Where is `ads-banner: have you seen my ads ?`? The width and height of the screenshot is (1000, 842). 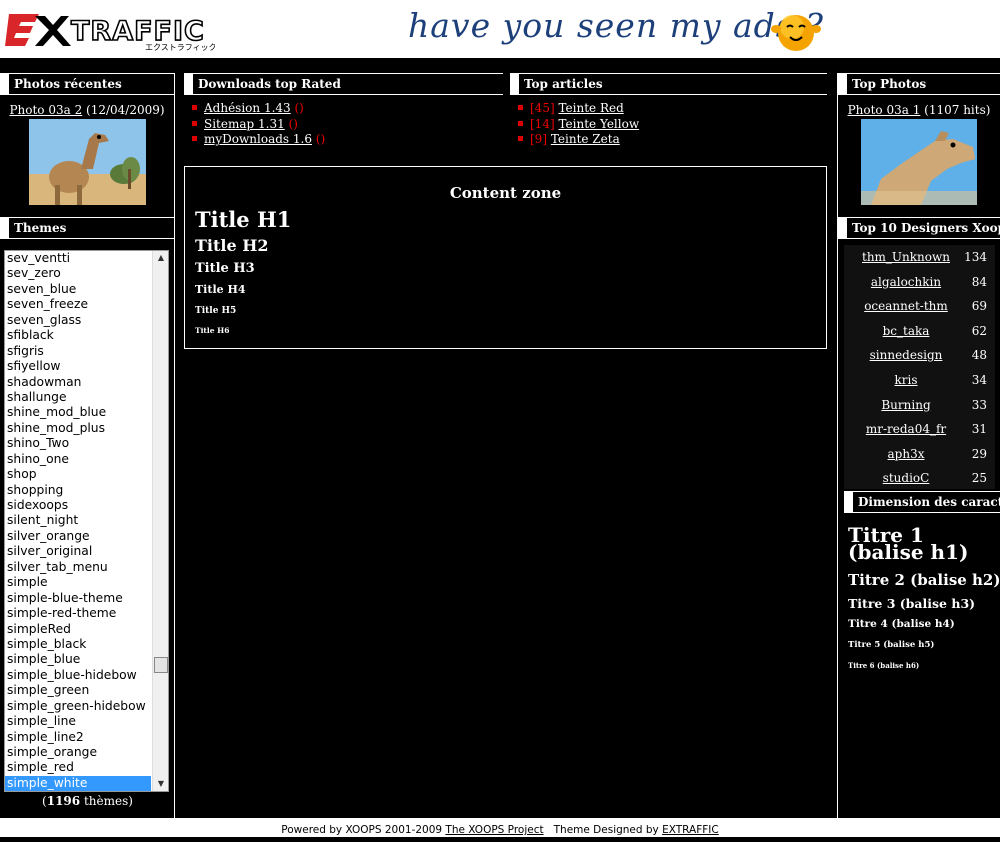
ads-banner: have you seen my ads ? is located at coordinates (616, 25).